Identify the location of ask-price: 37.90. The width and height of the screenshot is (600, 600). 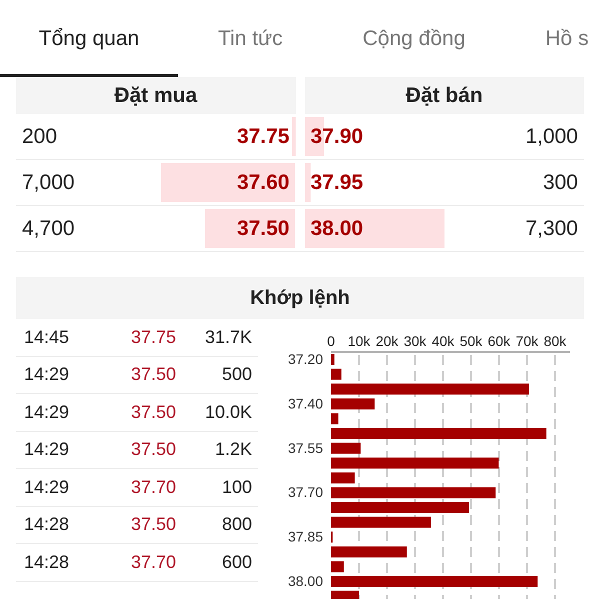
(337, 137).